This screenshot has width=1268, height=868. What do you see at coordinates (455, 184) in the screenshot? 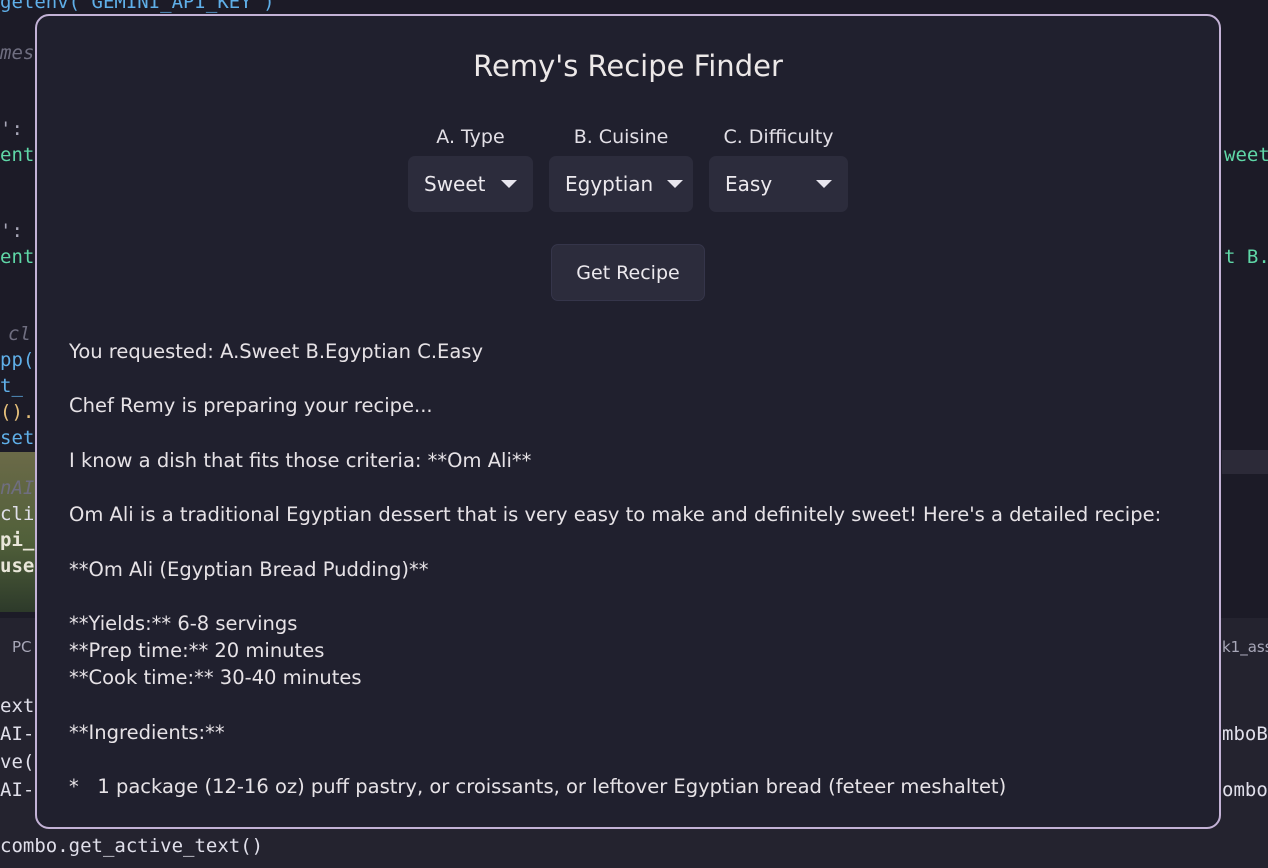
I see `type-value: Sweet` at bounding box center [455, 184].